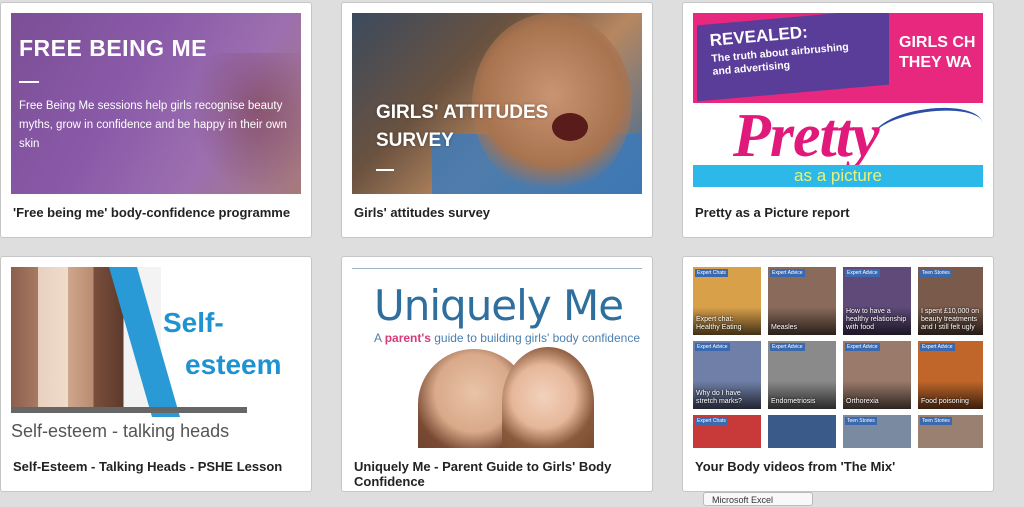 Image resolution: width=1024 pixels, height=507 pixels. What do you see at coordinates (719, 397) in the screenshot?
I see `video-tile-title: Why do I have stretch marks?` at bounding box center [719, 397].